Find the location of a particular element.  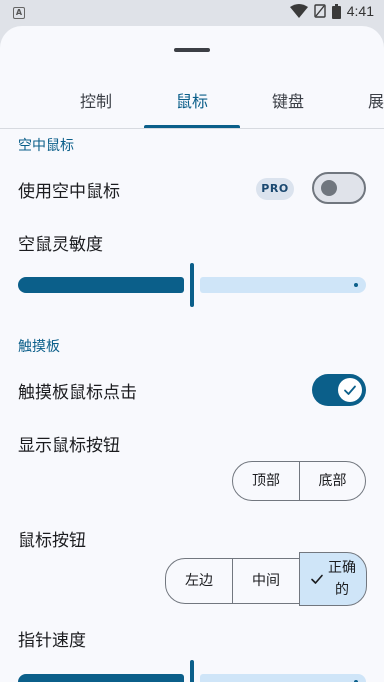

use-air-mouse-label: 使用空中鼠标 is located at coordinates (69, 192).